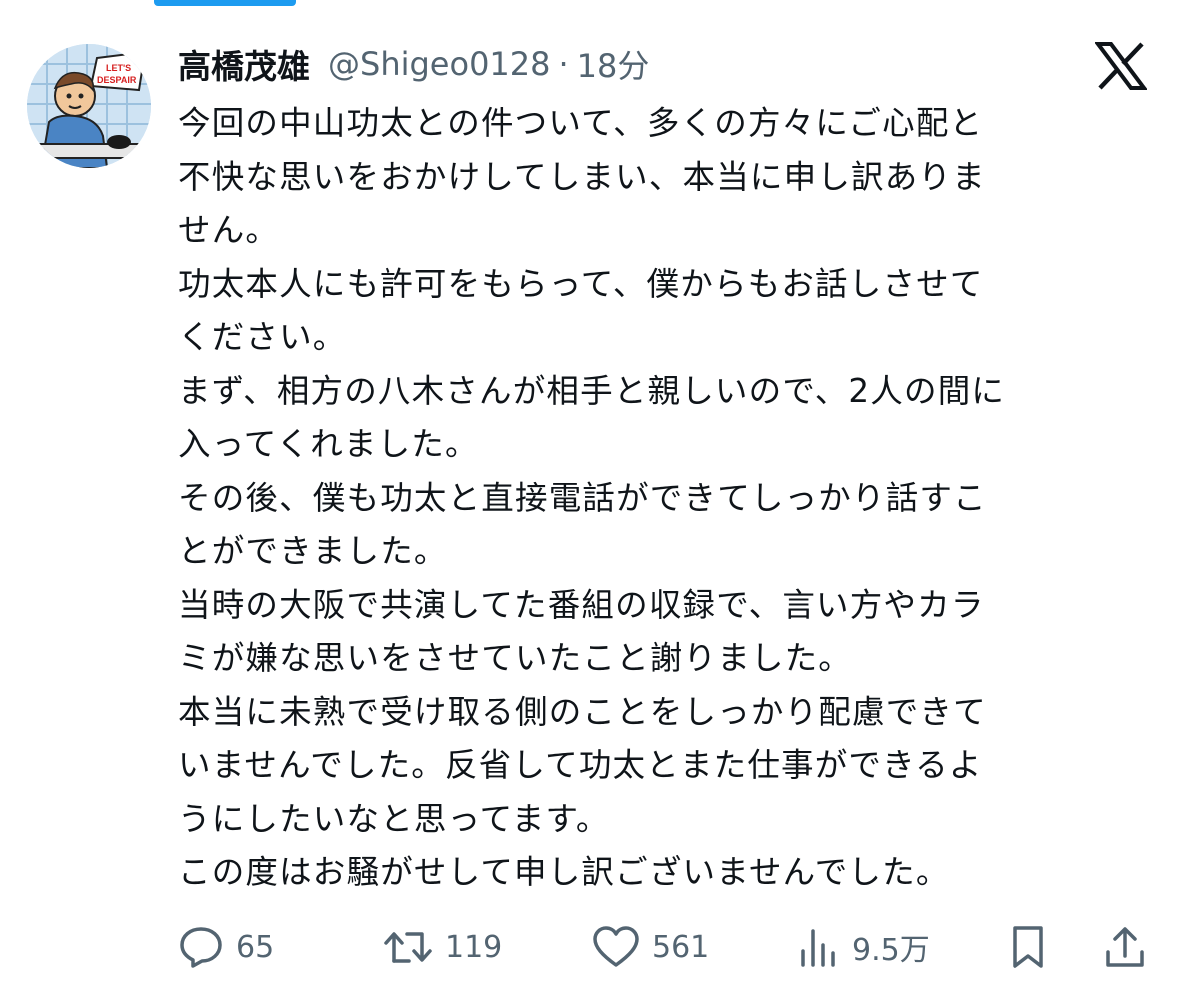 The height and width of the screenshot is (1002, 1179). I want to click on tweet-line: 不快な思いをおかけしてしまい、本当に申し訳ありま, so click(582, 176).